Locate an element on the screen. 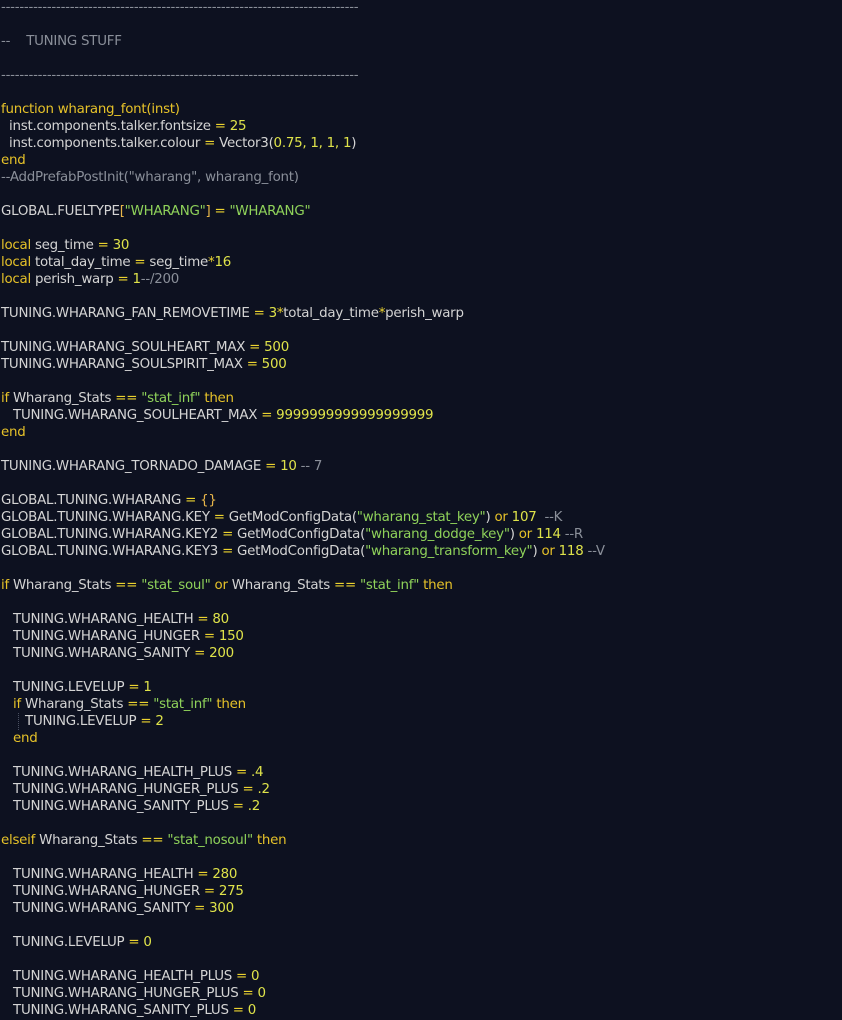  code-token: TUNING.WHARANG_TORNADO_DAMAGE is located at coordinates (133, 466).